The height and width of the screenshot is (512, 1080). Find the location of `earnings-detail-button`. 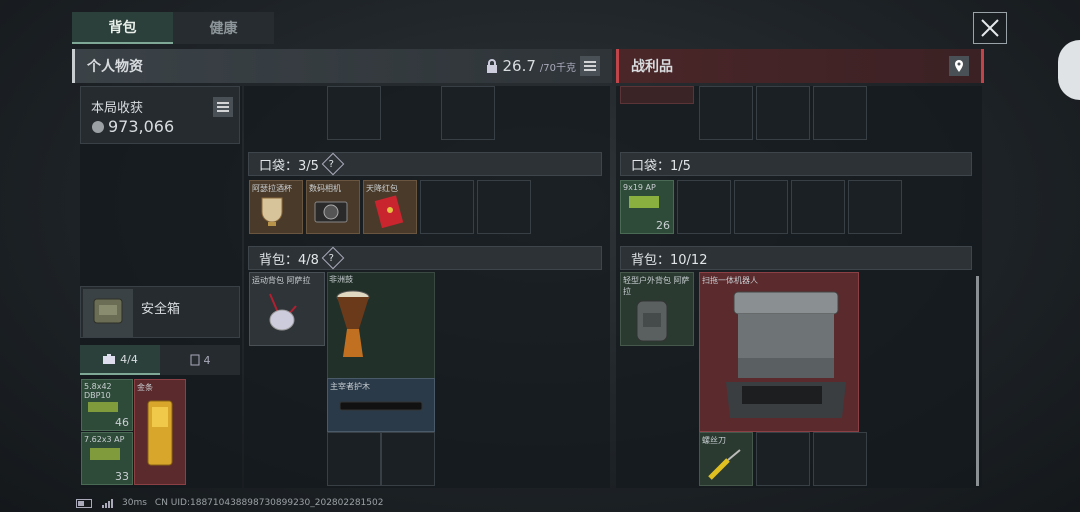

earnings-detail-button is located at coordinates (223, 107).